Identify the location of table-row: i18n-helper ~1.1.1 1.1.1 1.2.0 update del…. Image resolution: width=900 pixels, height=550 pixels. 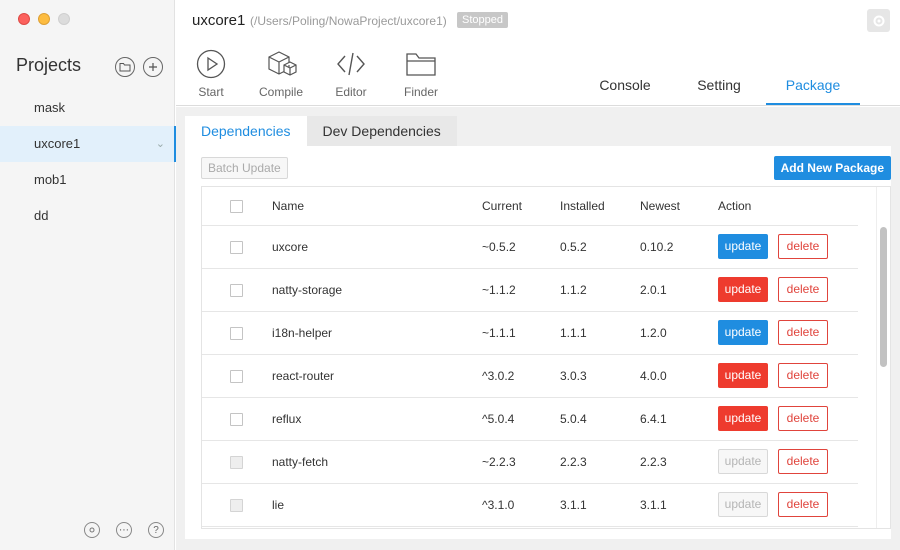
(530, 333).